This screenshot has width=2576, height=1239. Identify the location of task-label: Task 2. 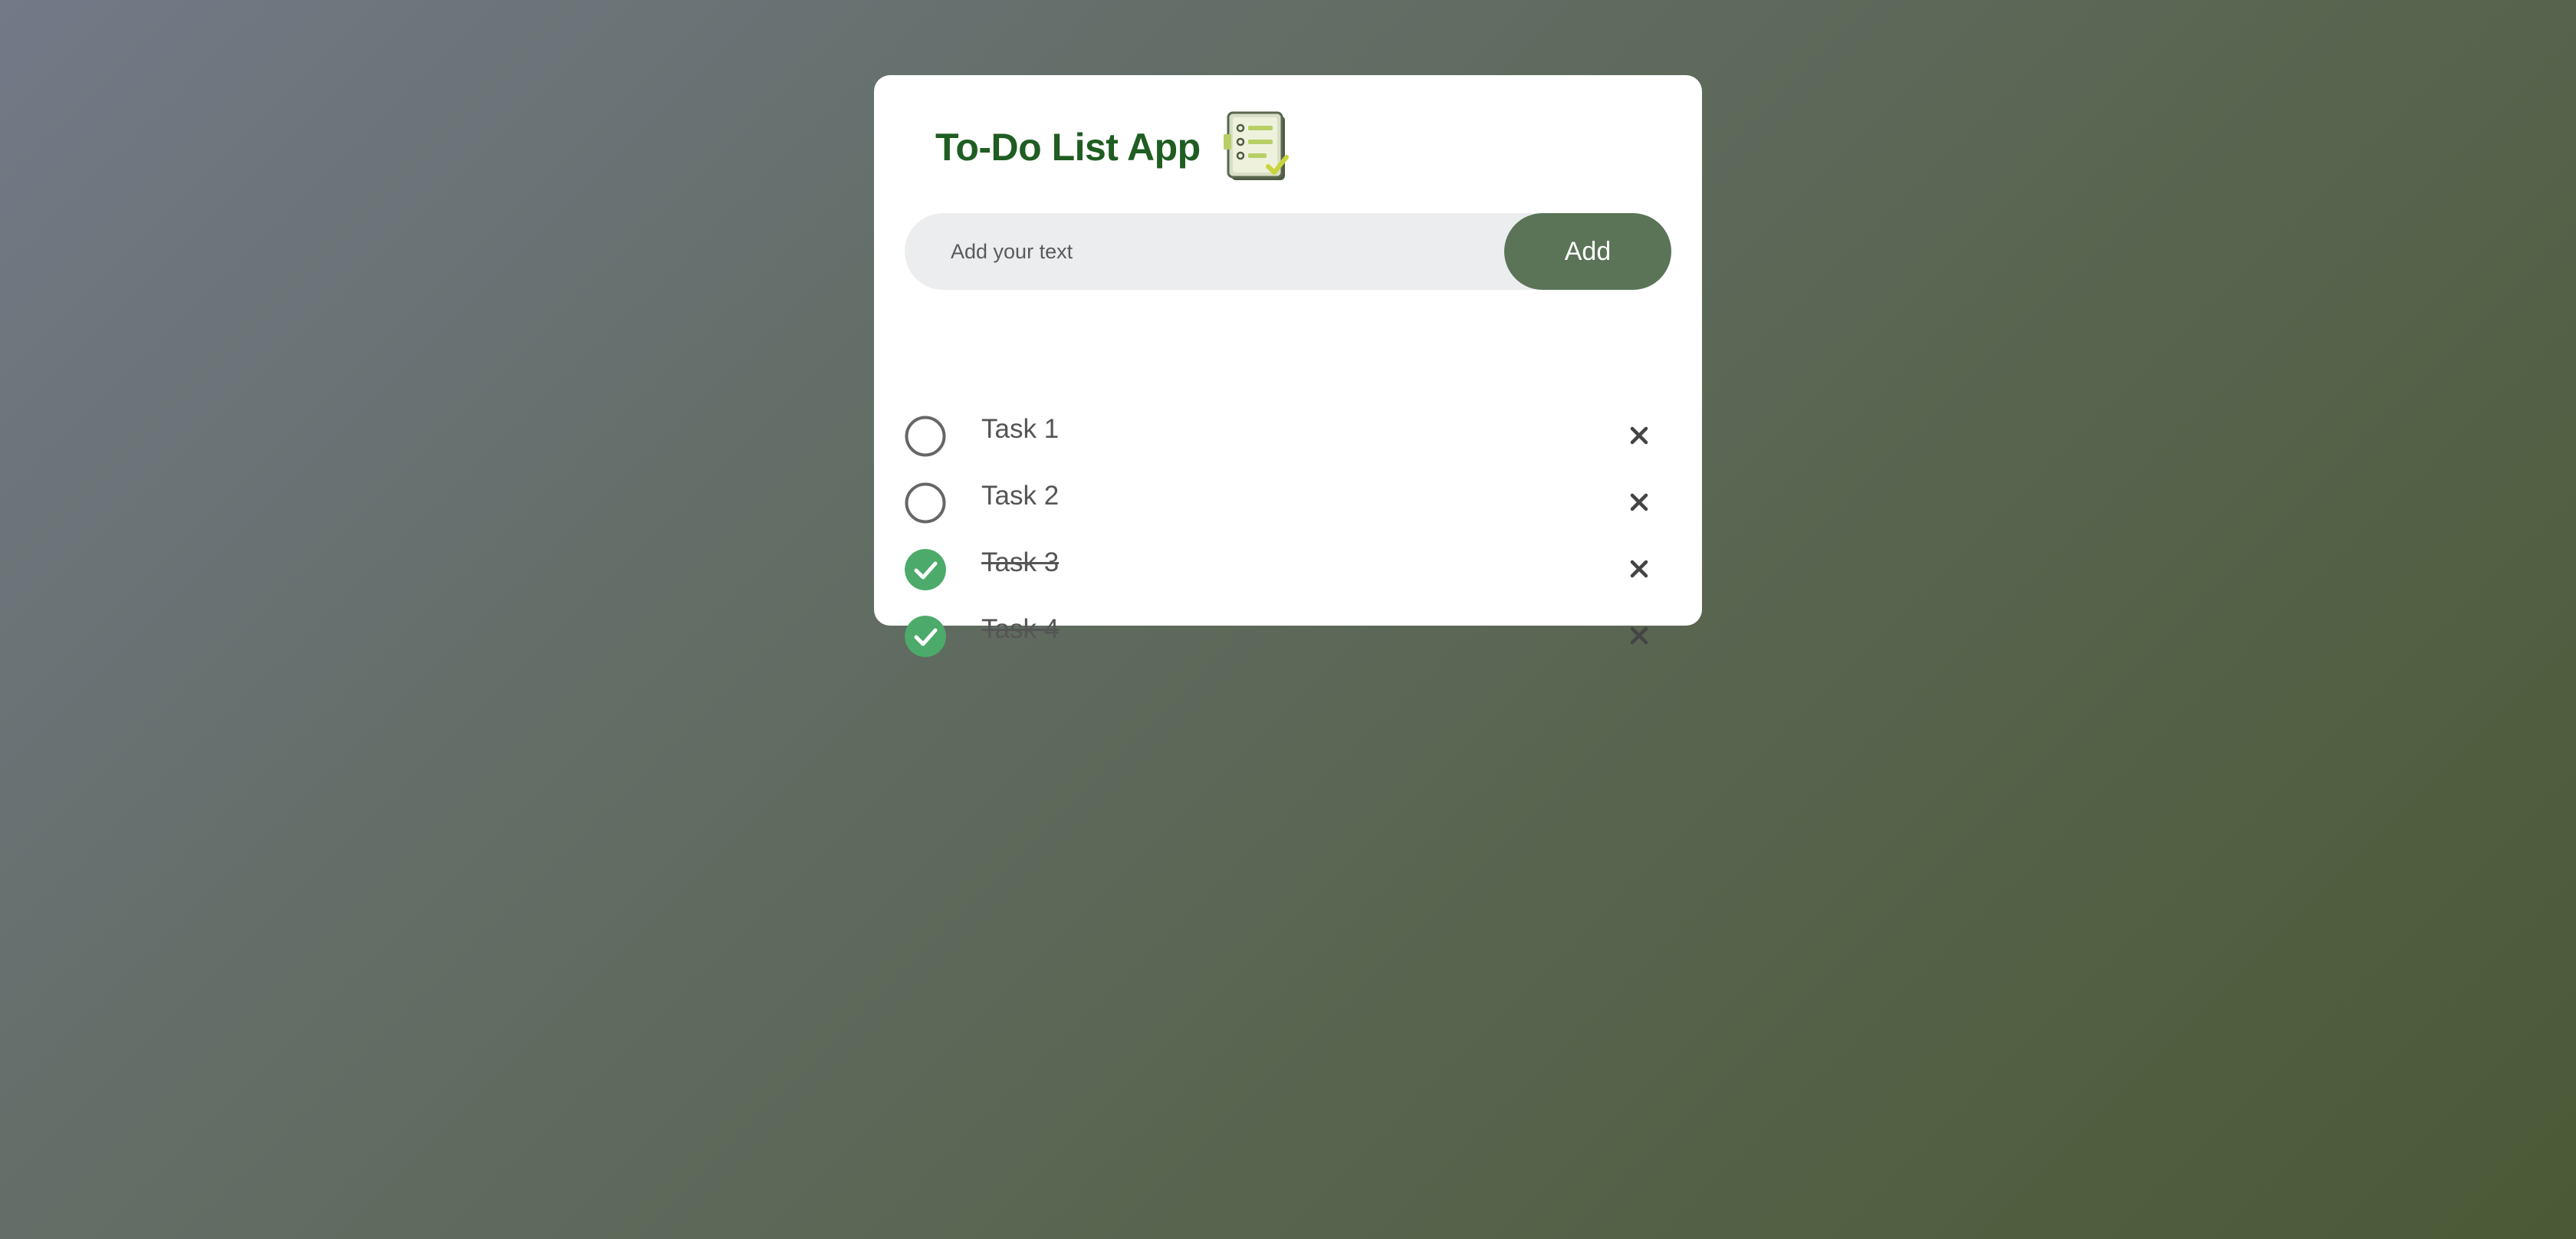
(1021, 496).